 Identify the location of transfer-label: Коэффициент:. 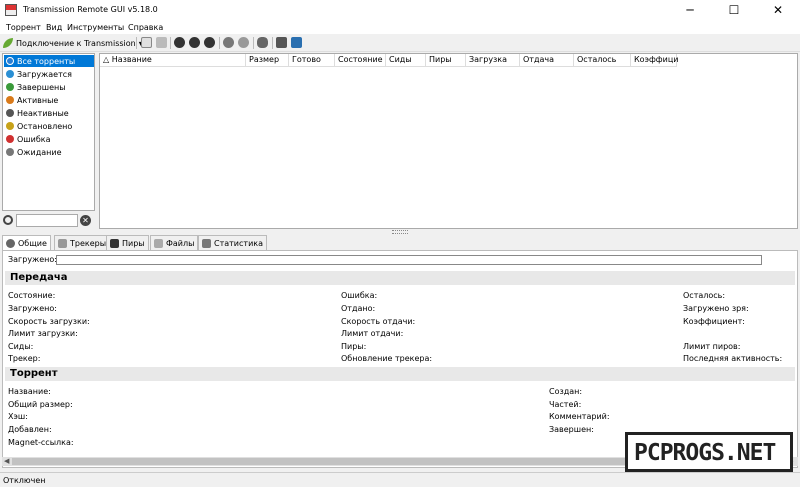
(714, 321).